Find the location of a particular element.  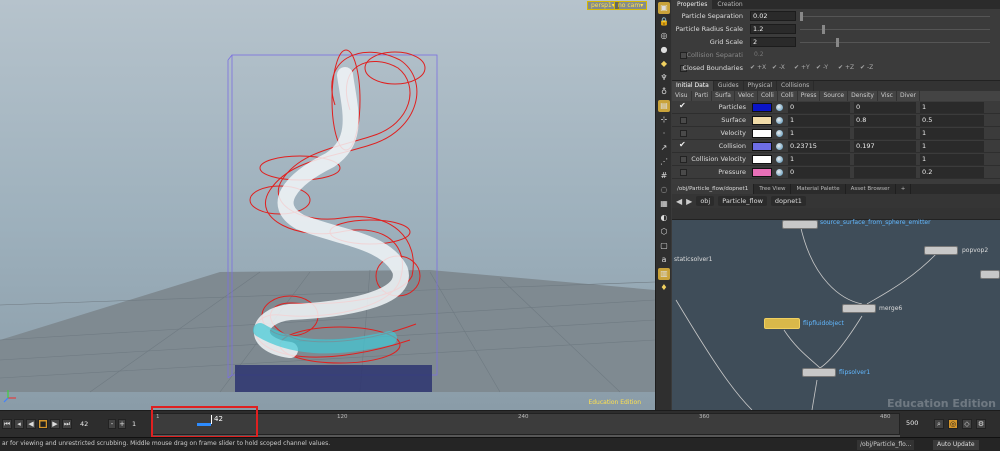

col-tab: Veloc is located at coordinates (746, 96).